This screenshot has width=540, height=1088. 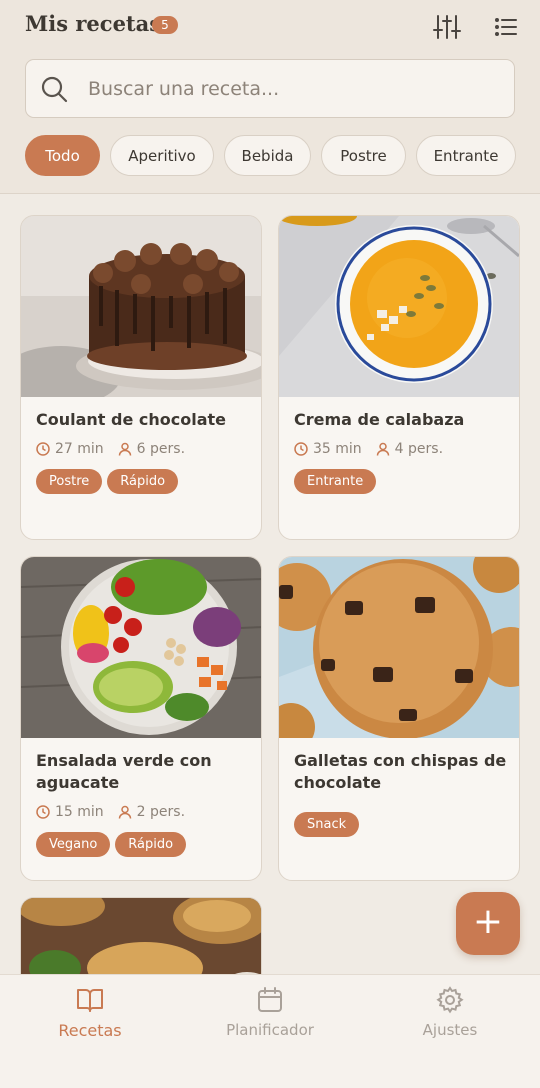 I want to click on nav-item-planificador: Planificador, so click(x=270, y=1012).